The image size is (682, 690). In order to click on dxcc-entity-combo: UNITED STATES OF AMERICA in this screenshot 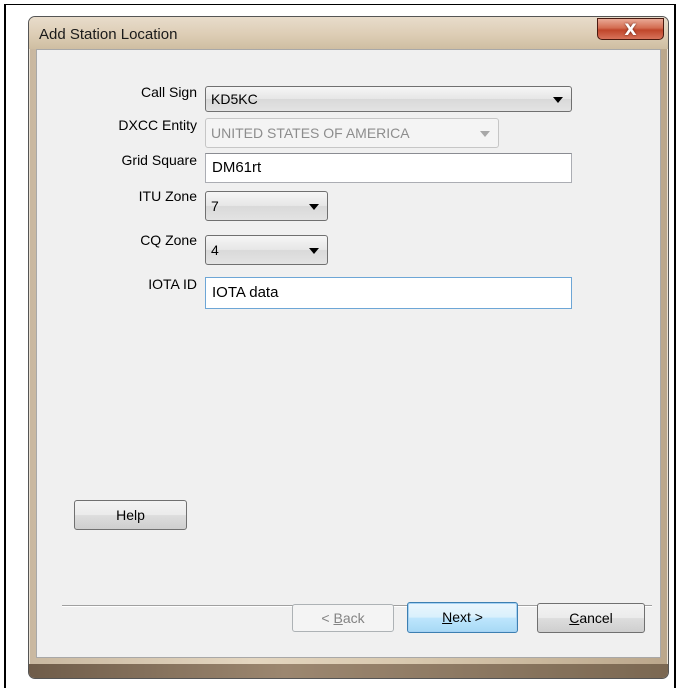, I will do `click(352, 133)`.